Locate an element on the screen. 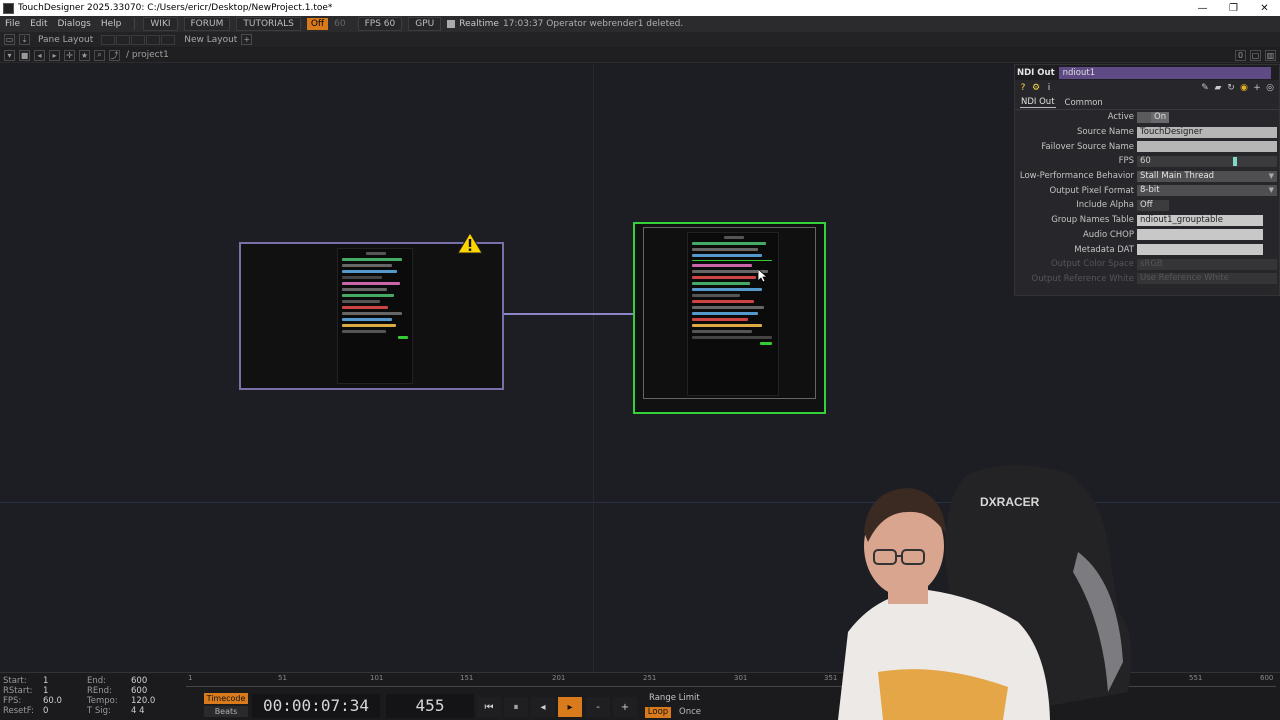 Image resolution: width=1280 pixels, height=720 pixels. ndiout-node is located at coordinates (729, 318).